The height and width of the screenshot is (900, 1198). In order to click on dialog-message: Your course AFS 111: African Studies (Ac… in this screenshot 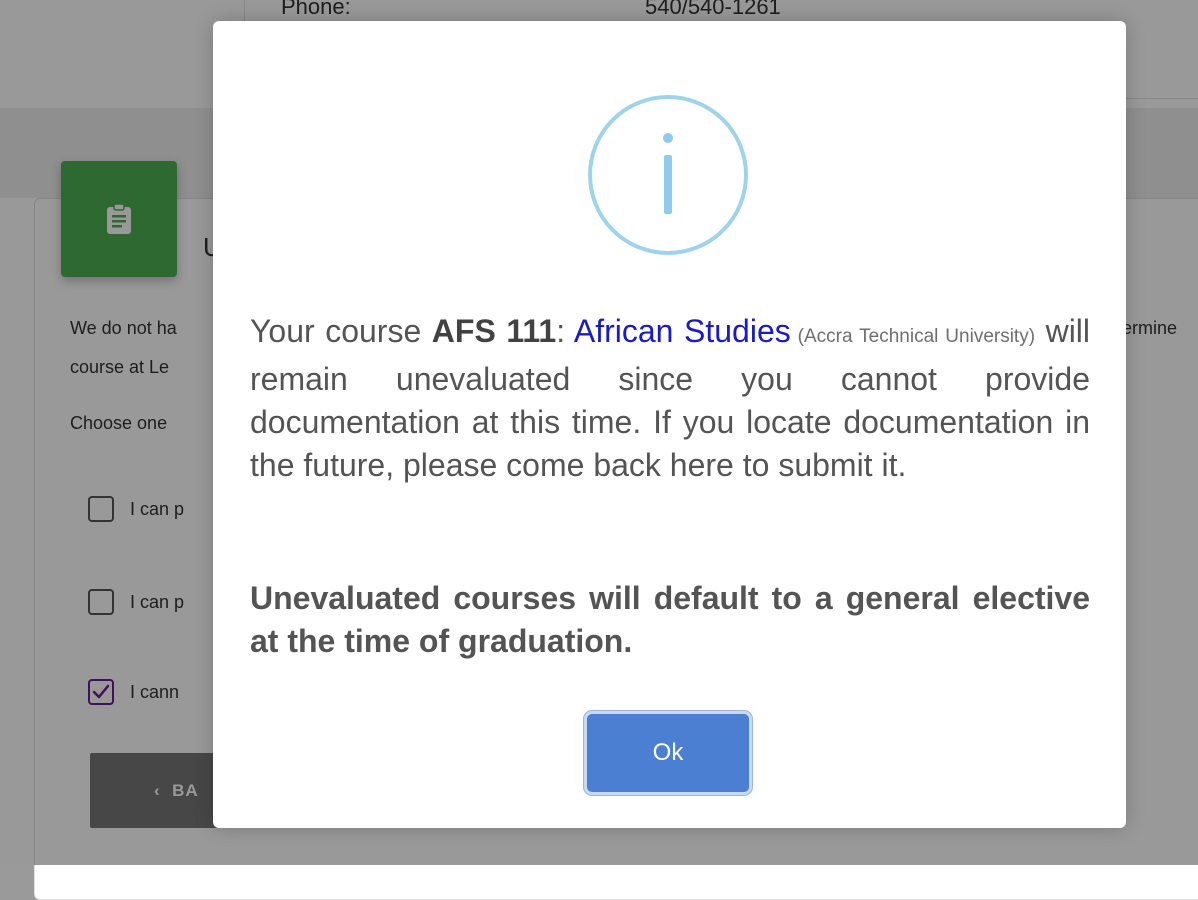, I will do `click(670, 398)`.